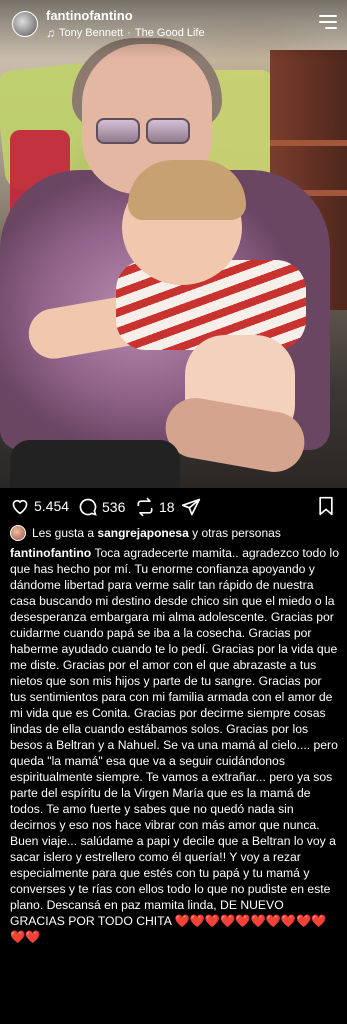  Describe the element at coordinates (145, 507) in the screenshot. I see `repost-icon` at that location.